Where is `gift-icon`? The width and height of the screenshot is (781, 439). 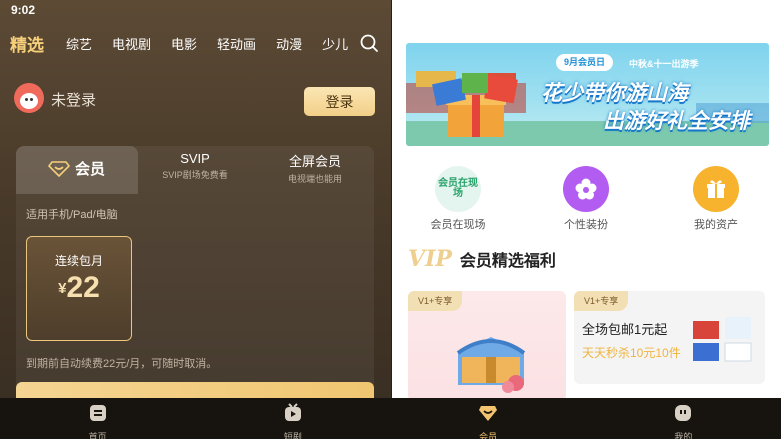
gift-icon is located at coordinates (716, 189).